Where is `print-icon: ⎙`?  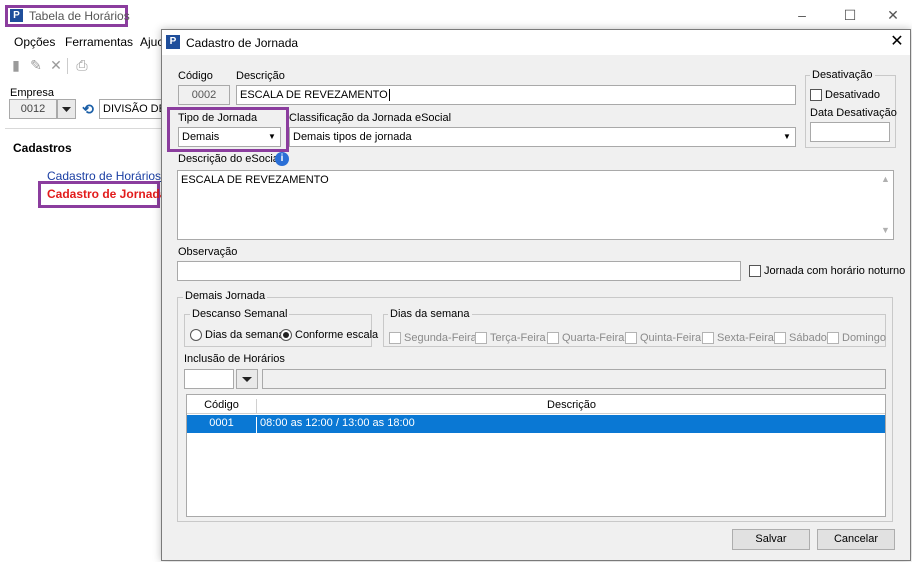 print-icon: ⎙ is located at coordinates (82, 65).